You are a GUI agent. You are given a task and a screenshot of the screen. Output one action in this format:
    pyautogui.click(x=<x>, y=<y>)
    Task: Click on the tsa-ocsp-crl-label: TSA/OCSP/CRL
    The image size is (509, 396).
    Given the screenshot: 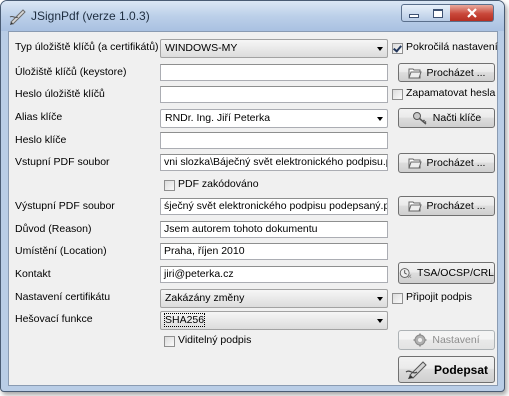 What is the action you would take?
    pyautogui.click(x=455, y=273)
    